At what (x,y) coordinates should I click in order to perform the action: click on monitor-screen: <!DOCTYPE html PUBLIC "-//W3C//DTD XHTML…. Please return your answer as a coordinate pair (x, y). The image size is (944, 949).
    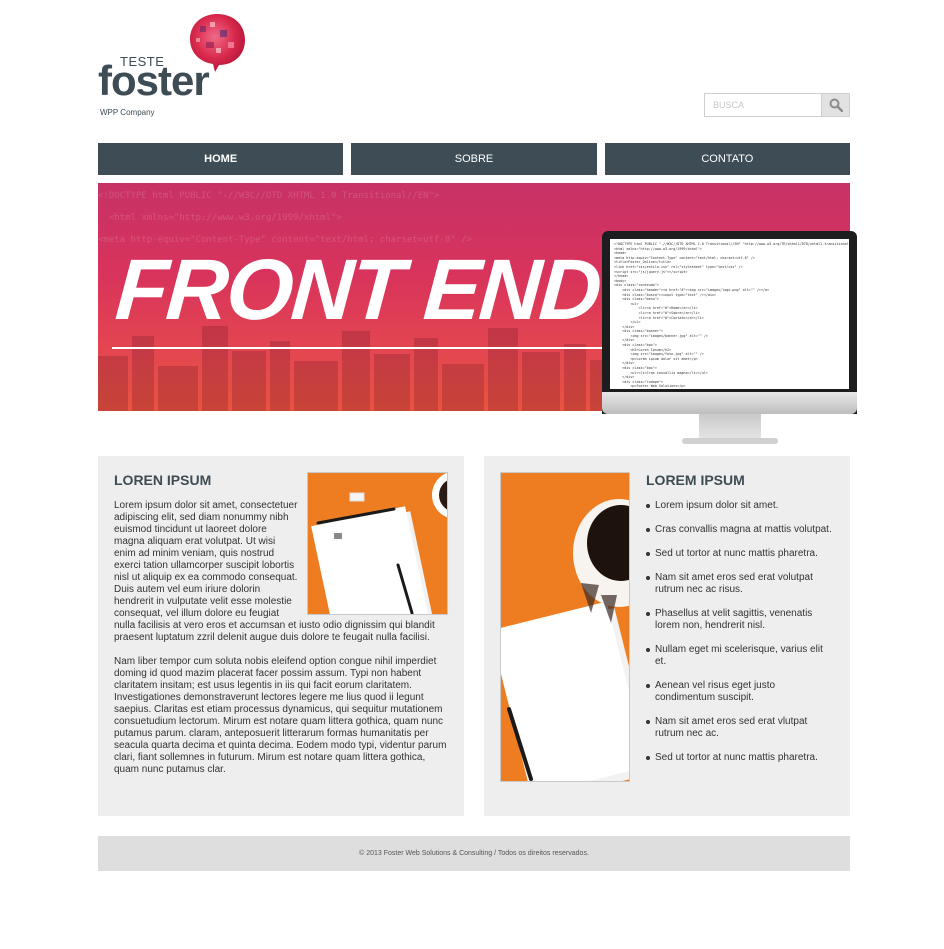
    Looking at the image, I should click on (729, 322).